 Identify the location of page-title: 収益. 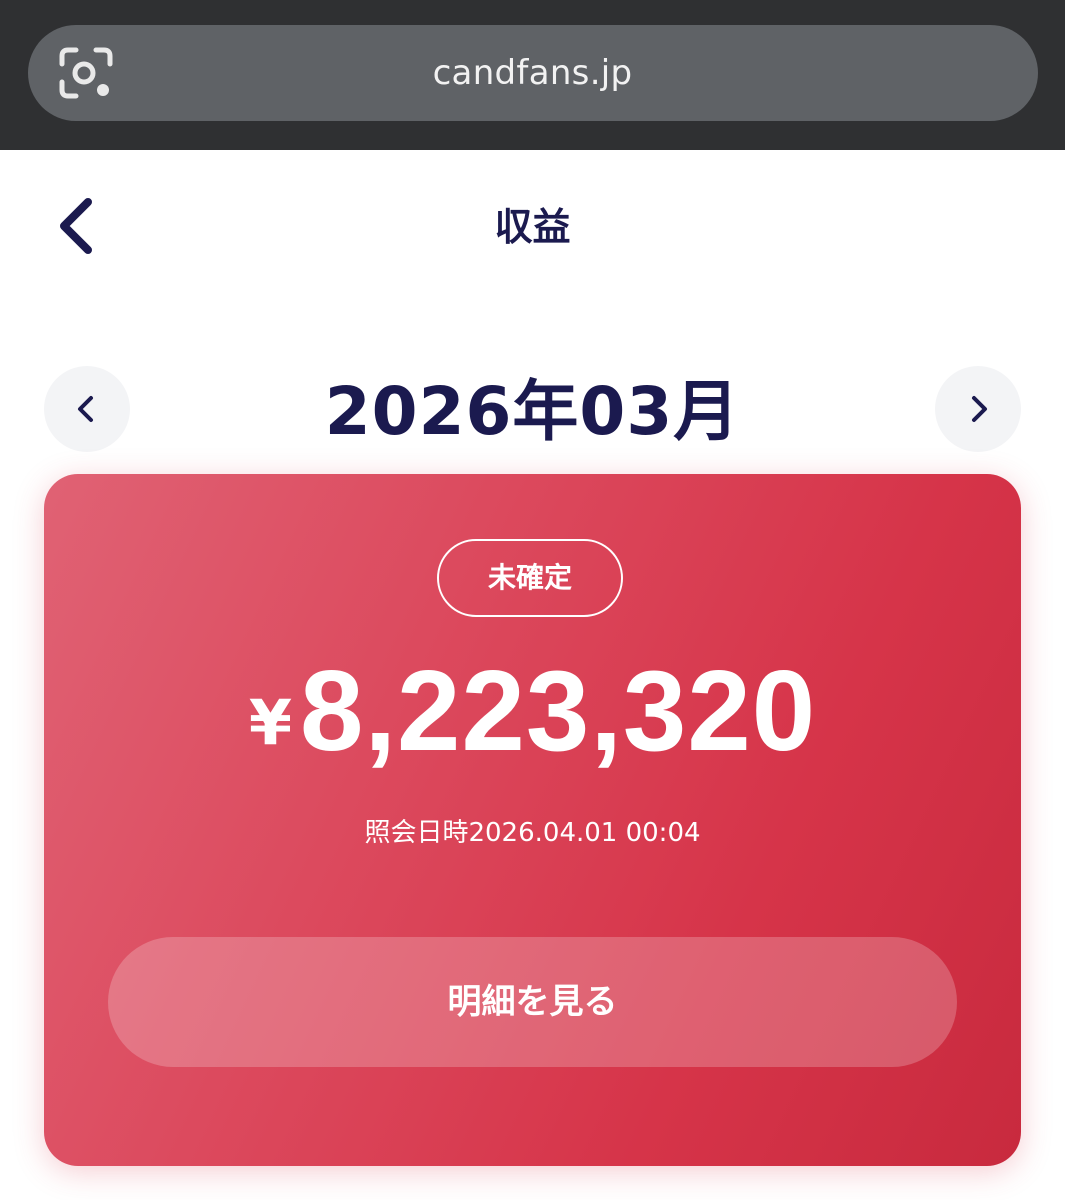
(532, 227).